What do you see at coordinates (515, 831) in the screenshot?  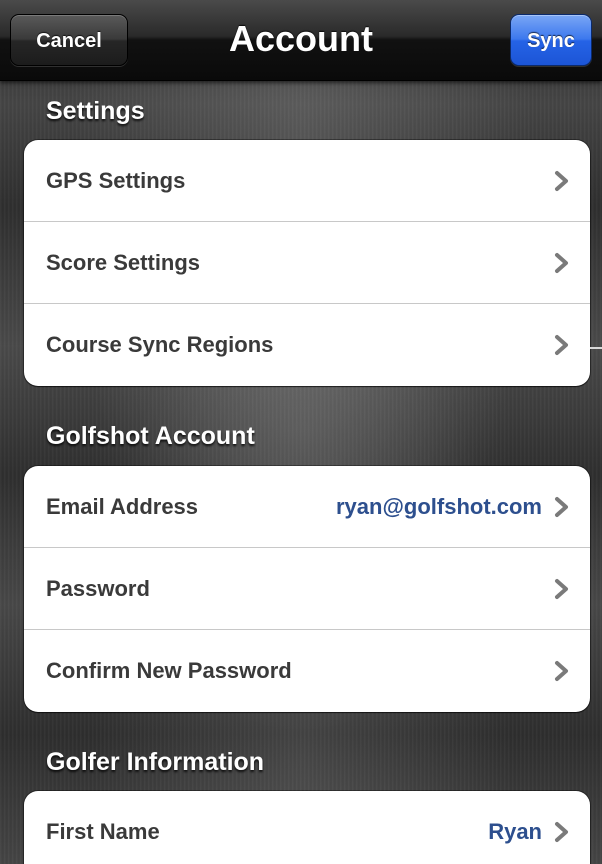 I see `first-name-value: Ryan` at bounding box center [515, 831].